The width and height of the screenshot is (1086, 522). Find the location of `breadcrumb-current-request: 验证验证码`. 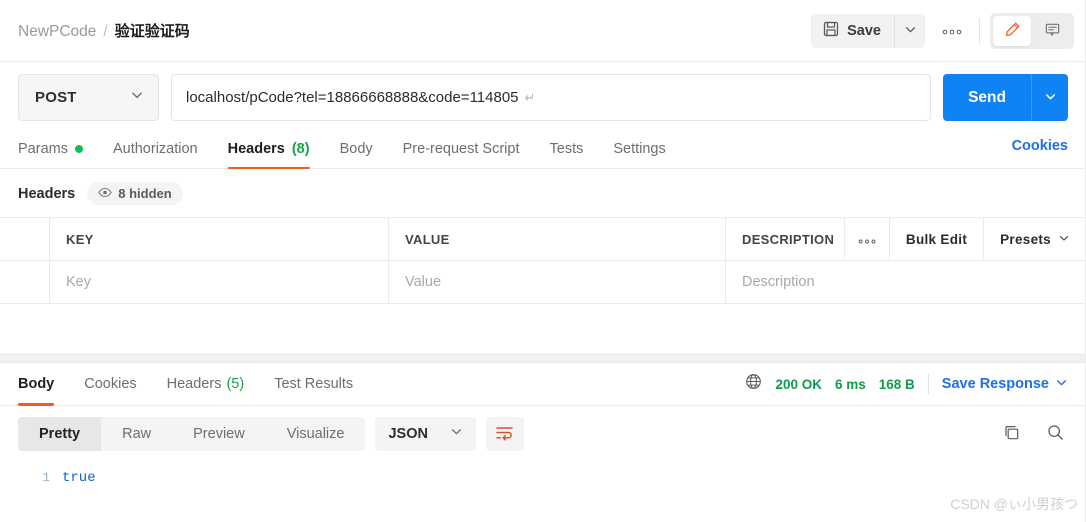

breadcrumb-current-request: 验证验证码 is located at coordinates (152, 30).